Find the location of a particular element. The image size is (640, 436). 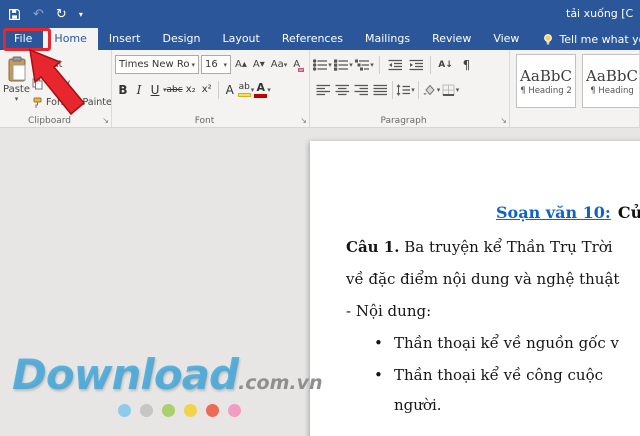

font-color-button: A is located at coordinates (261, 90).